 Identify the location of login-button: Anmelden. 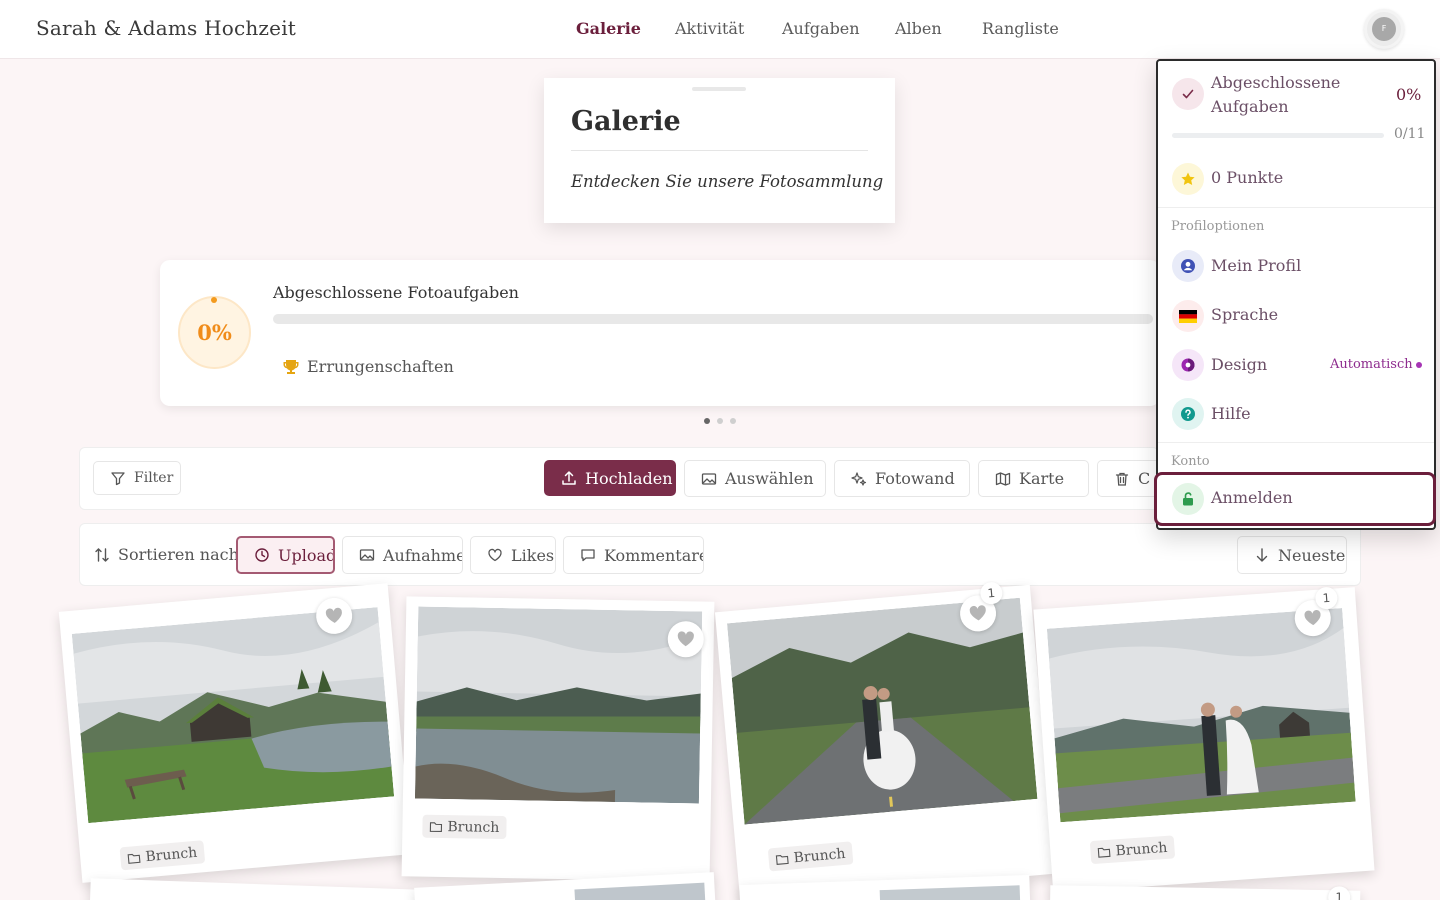
(1295, 499).